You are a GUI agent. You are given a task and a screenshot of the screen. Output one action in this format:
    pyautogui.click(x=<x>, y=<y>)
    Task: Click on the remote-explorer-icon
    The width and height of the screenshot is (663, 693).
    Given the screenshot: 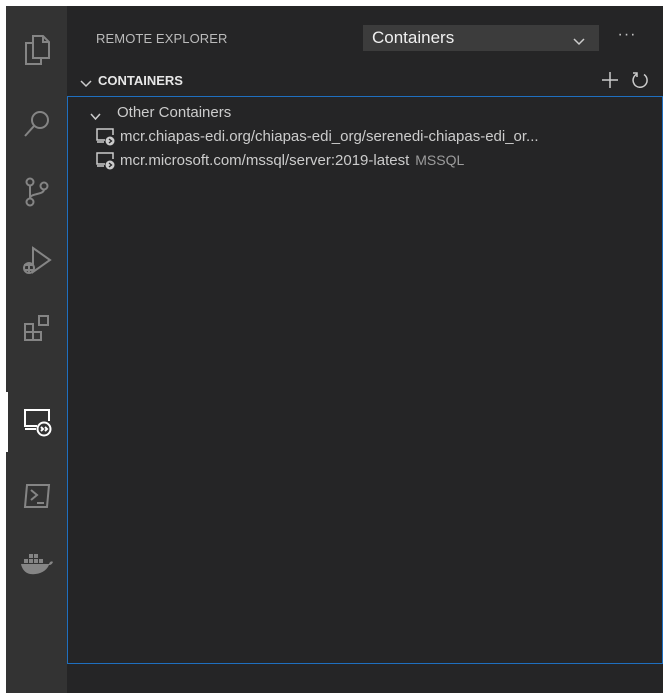 What is the action you would take?
    pyautogui.click(x=36, y=422)
    